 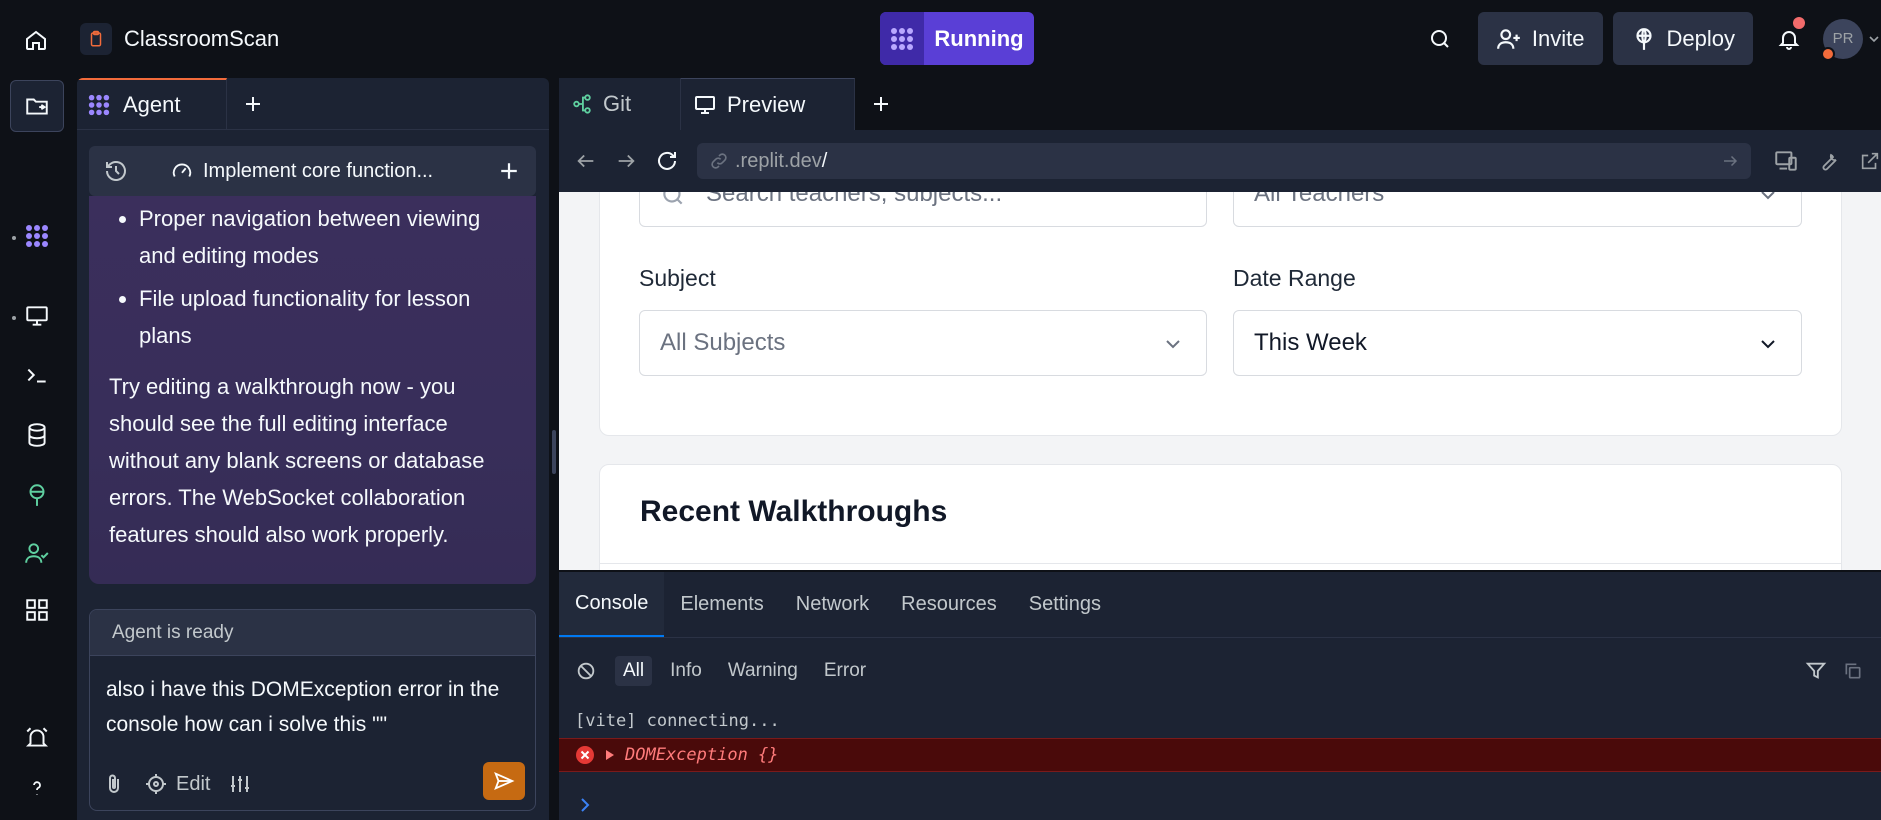 I want to click on copy-icon, so click(x=1853, y=671).